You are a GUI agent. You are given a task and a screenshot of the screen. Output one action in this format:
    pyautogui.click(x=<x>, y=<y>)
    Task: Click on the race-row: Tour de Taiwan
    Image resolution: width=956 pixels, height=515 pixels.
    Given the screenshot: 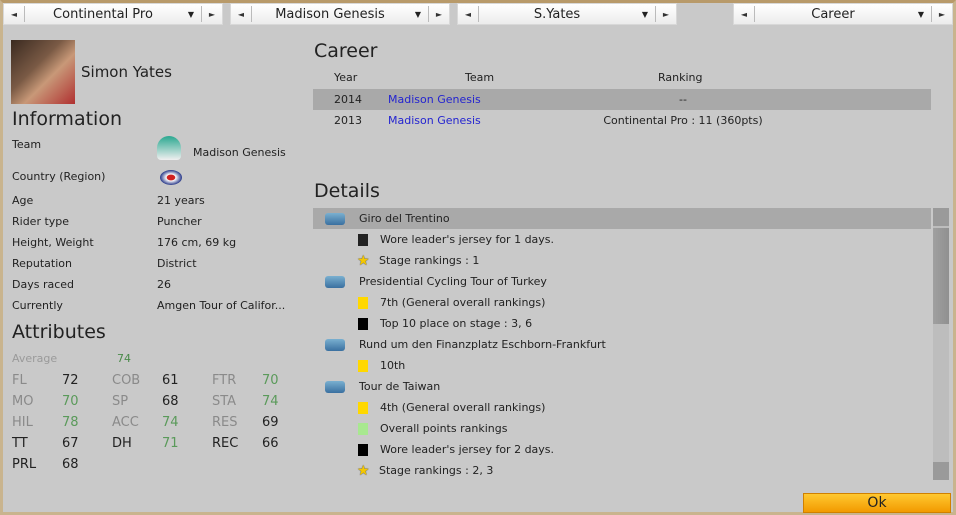 What is the action you would take?
    pyautogui.click(x=622, y=386)
    